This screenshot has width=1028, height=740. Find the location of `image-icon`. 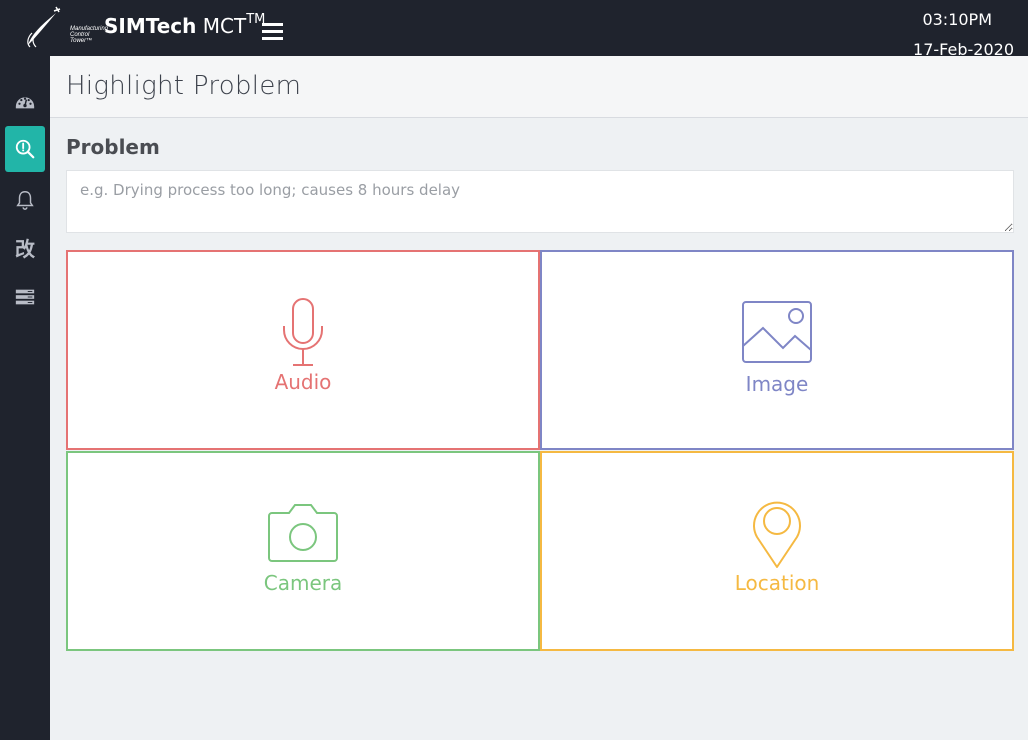

image-icon is located at coordinates (777, 332).